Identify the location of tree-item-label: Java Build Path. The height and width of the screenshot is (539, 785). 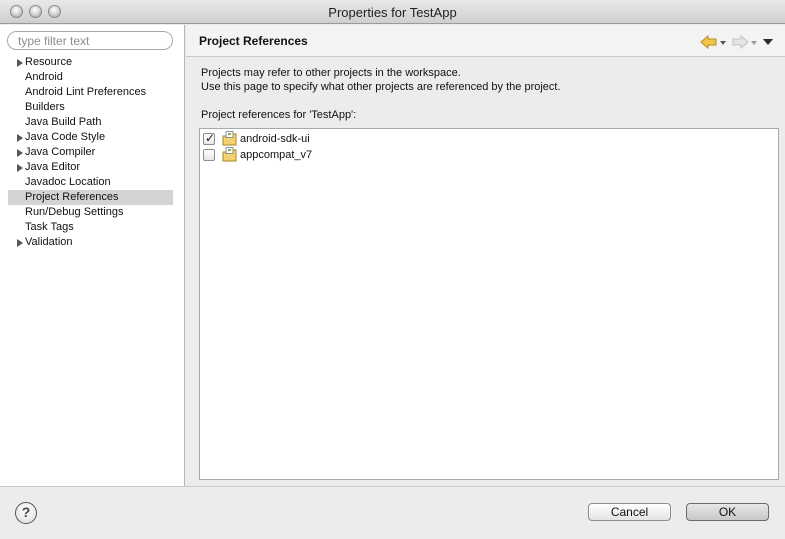
(63, 122).